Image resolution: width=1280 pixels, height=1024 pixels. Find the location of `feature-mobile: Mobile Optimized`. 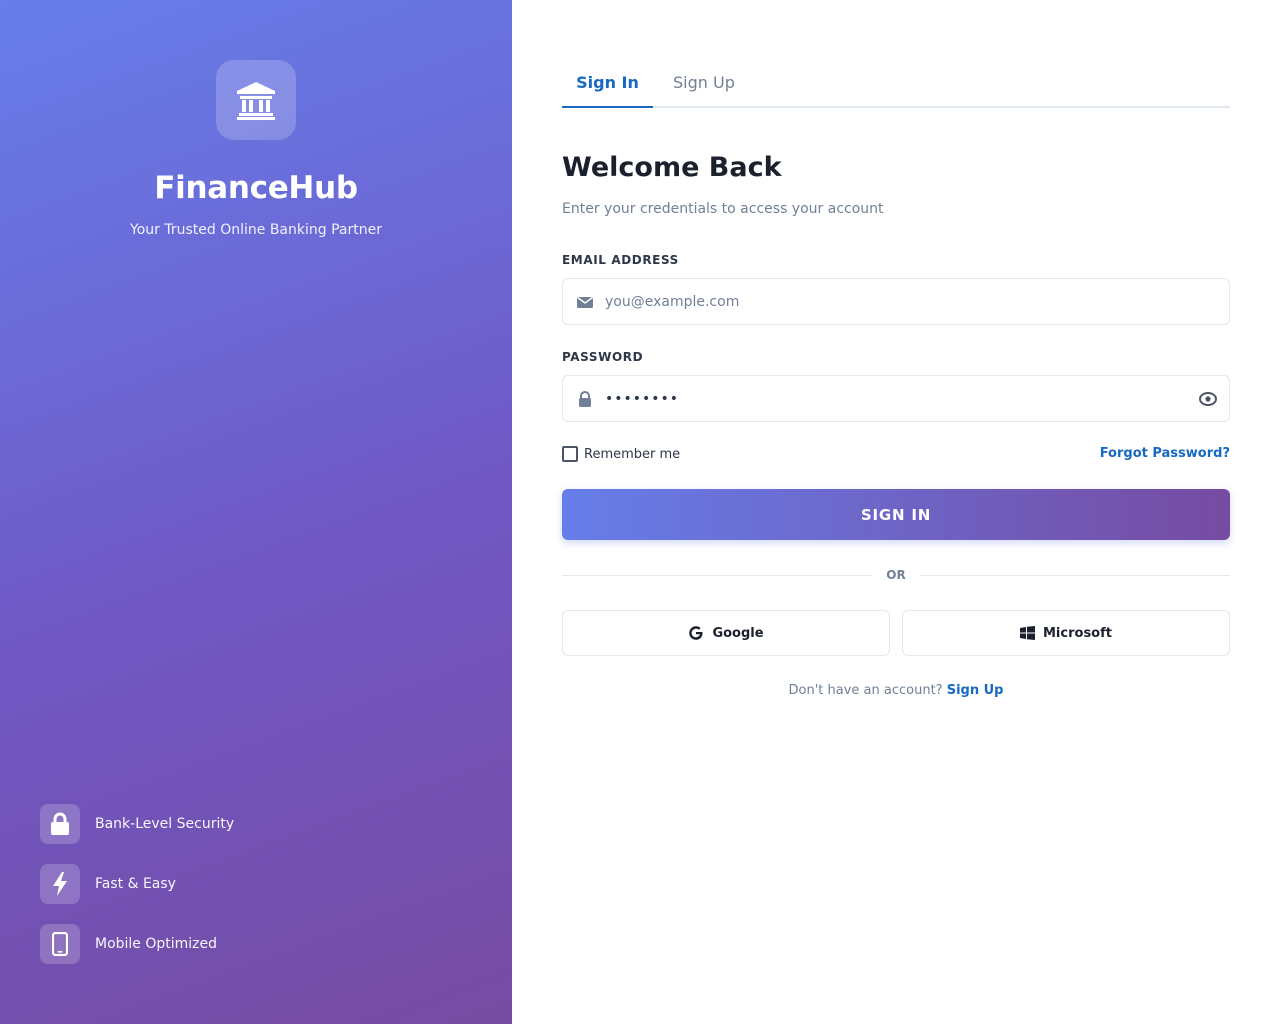

feature-mobile: Mobile Optimized is located at coordinates (128, 944).